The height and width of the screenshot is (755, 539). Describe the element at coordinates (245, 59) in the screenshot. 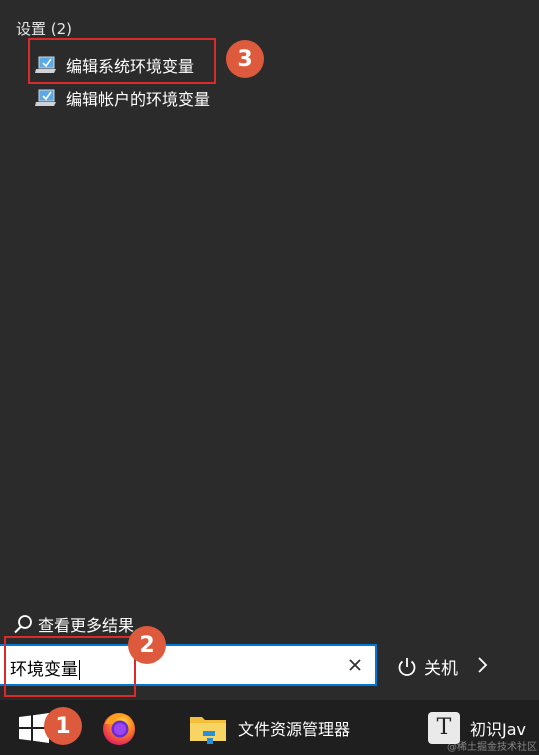

I see `annotation-badge-3: 3` at that location.